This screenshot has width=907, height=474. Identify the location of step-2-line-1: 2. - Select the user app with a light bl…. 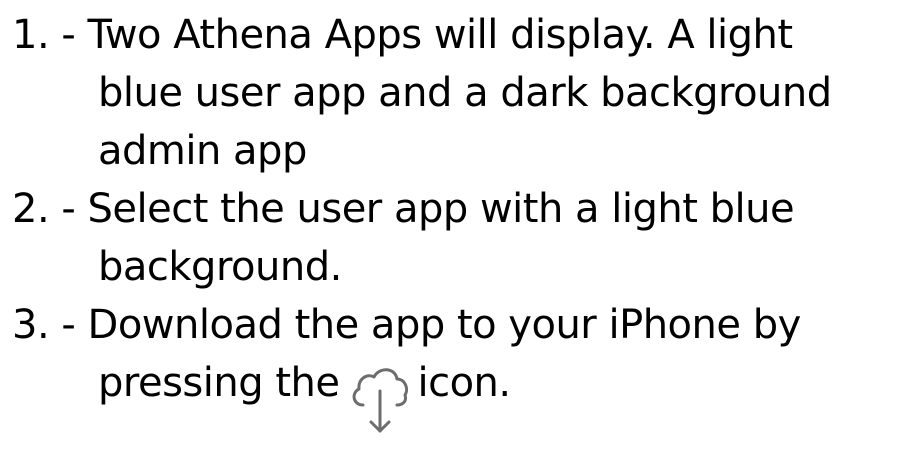
(403, 209).